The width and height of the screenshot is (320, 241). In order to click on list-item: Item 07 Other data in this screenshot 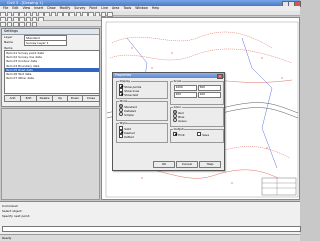, I will do `click(52, 78)`.